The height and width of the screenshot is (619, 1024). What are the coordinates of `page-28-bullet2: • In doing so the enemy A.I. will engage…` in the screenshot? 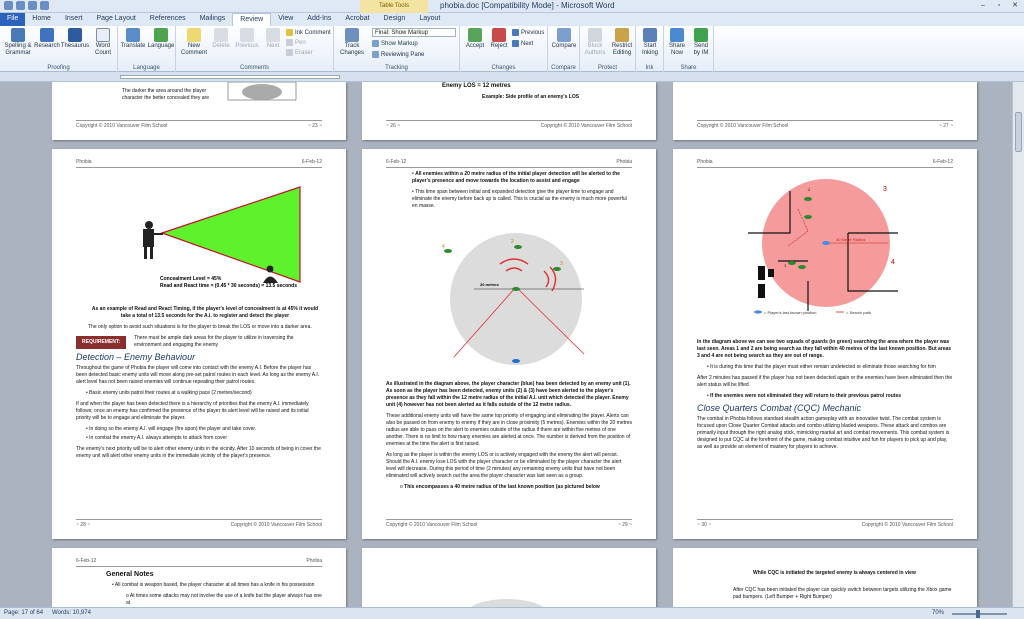 It's located at (171, 429).